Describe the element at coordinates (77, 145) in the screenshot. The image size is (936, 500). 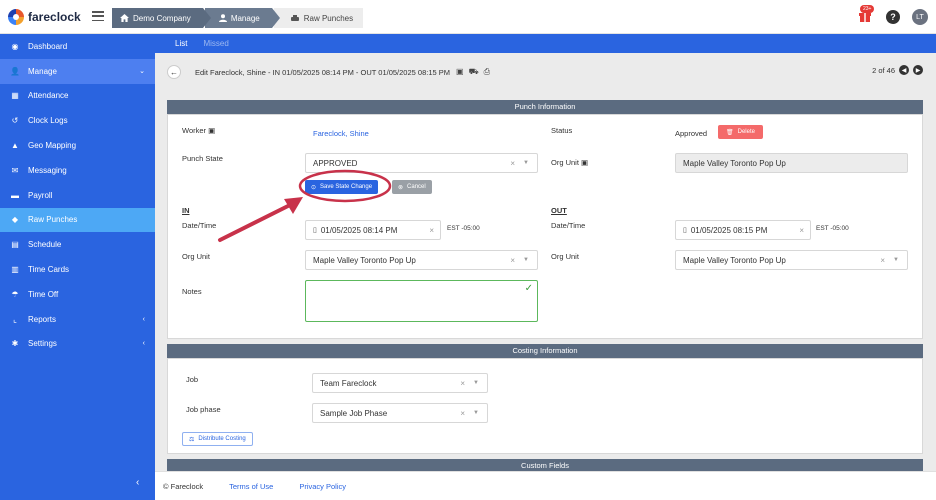
I see `sidebar-item-geo-mapping: ▲ Geo Mapping` at that location.